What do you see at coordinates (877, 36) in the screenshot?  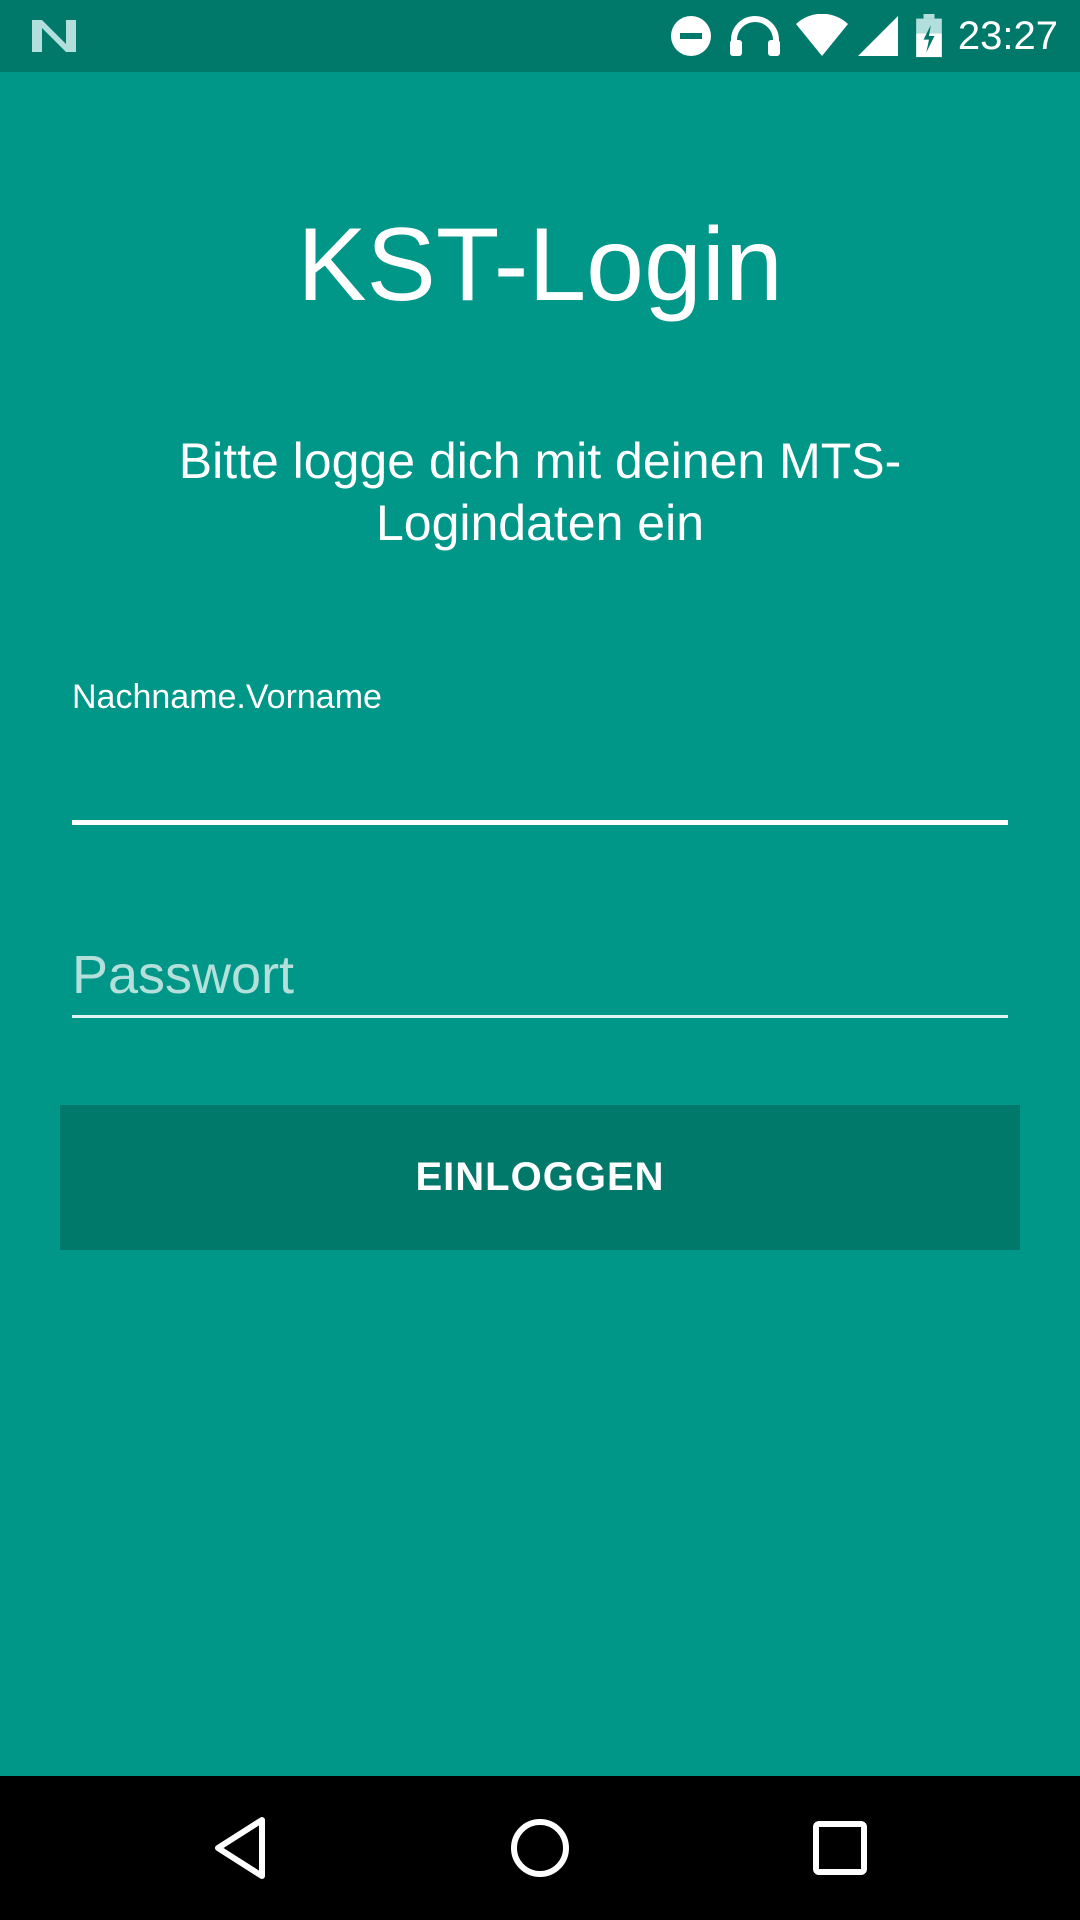 I see `cell-signal-icon` at bounding box center [877, 36].